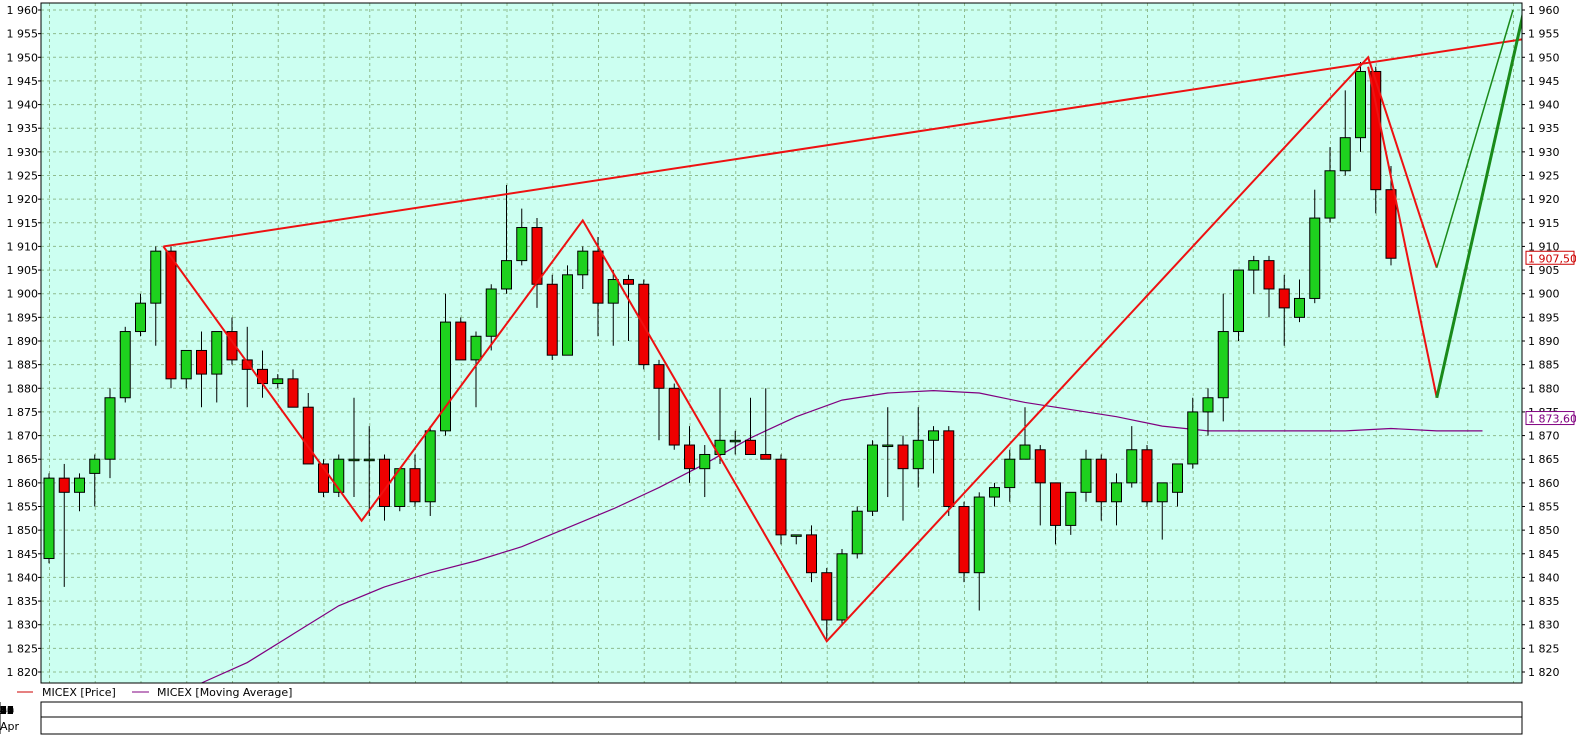 Image resolution: width=1576 pixels, height=736 pixels. What do you see at coordinates (23, 507) in the screenshot?
I see `y-tick-label-left: 1 855` at bounding box center [23, 507].